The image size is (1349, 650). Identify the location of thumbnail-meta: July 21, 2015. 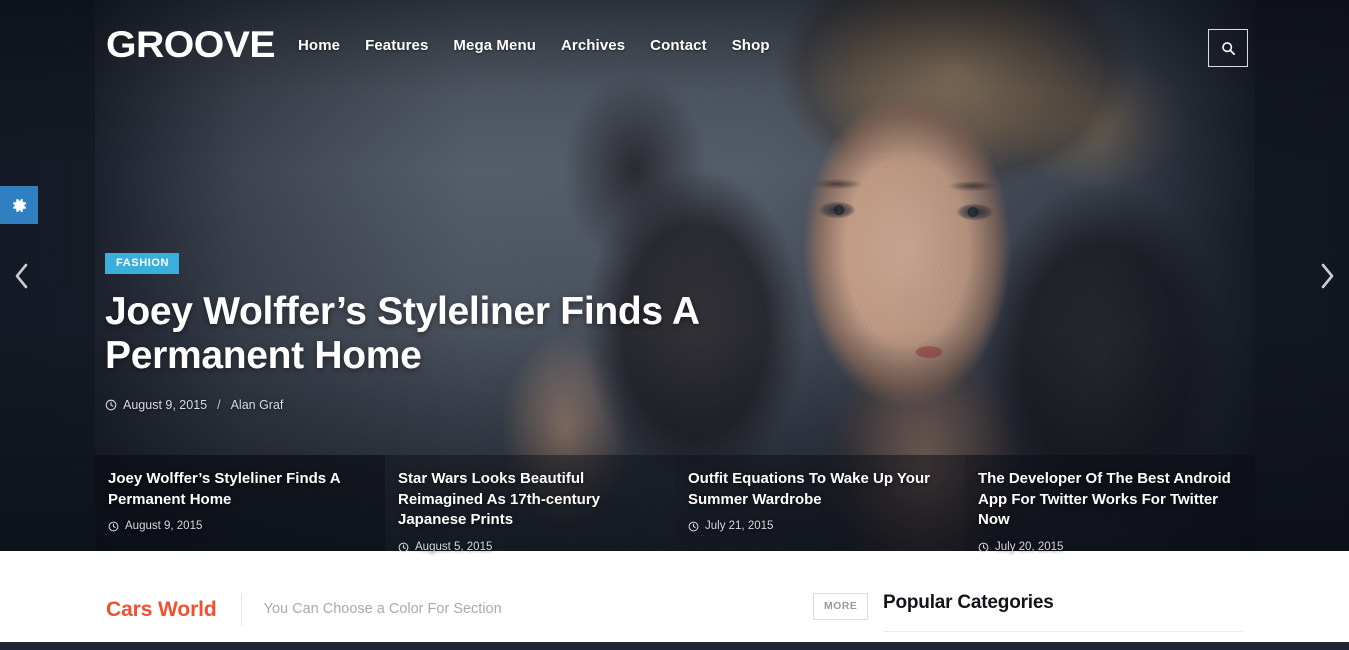
(815, 526).